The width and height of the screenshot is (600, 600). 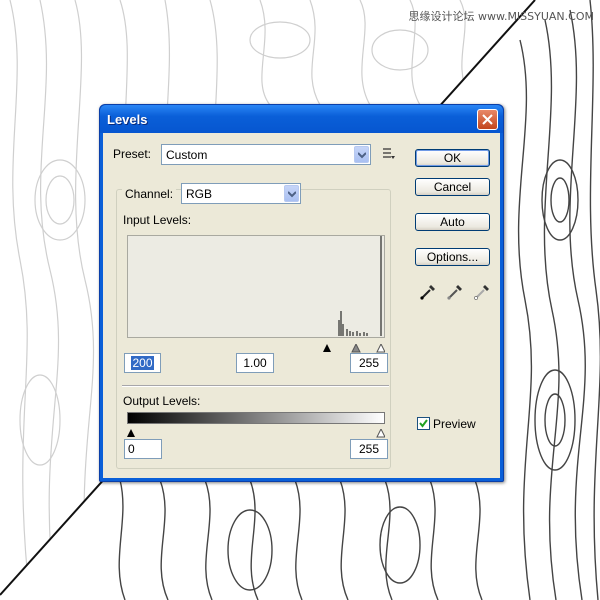 I want to click on preview-checkbox, so click(x=423, y=423).